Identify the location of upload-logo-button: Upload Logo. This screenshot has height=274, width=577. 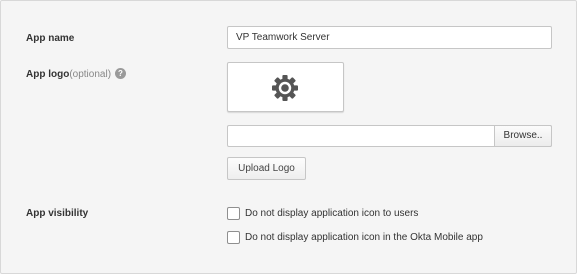
(266, 168).